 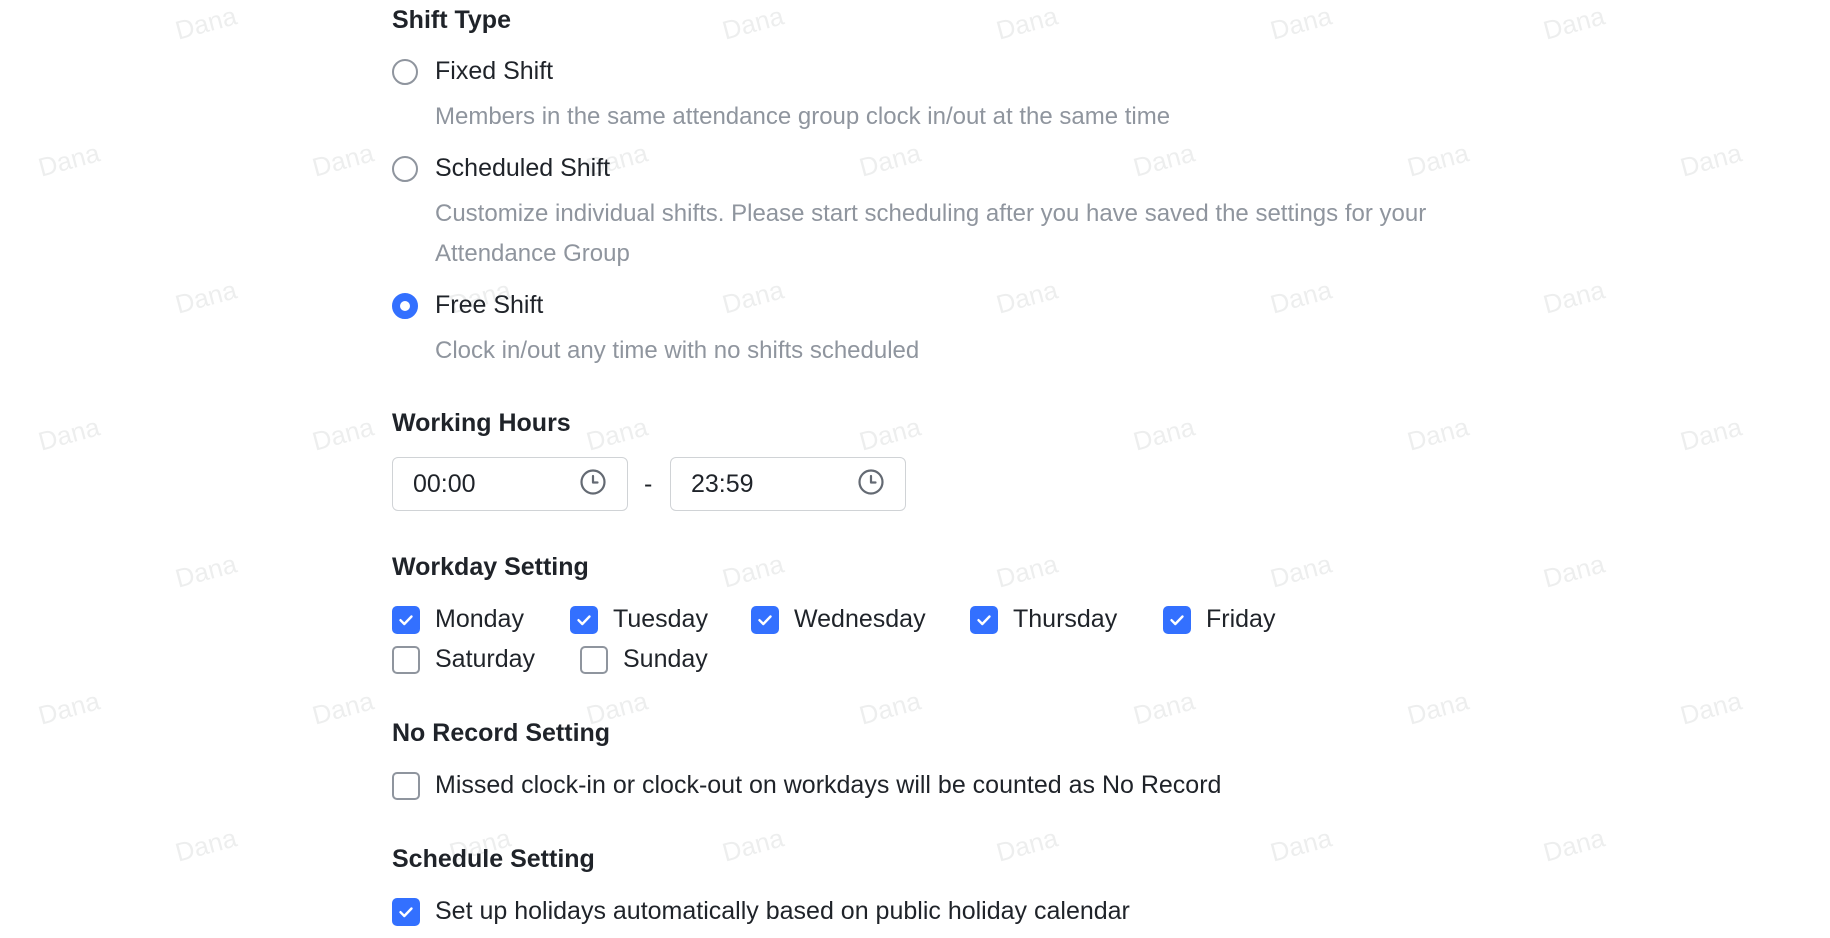 I want to click on radio-label: Free Shift, so click(x=489, y=305).